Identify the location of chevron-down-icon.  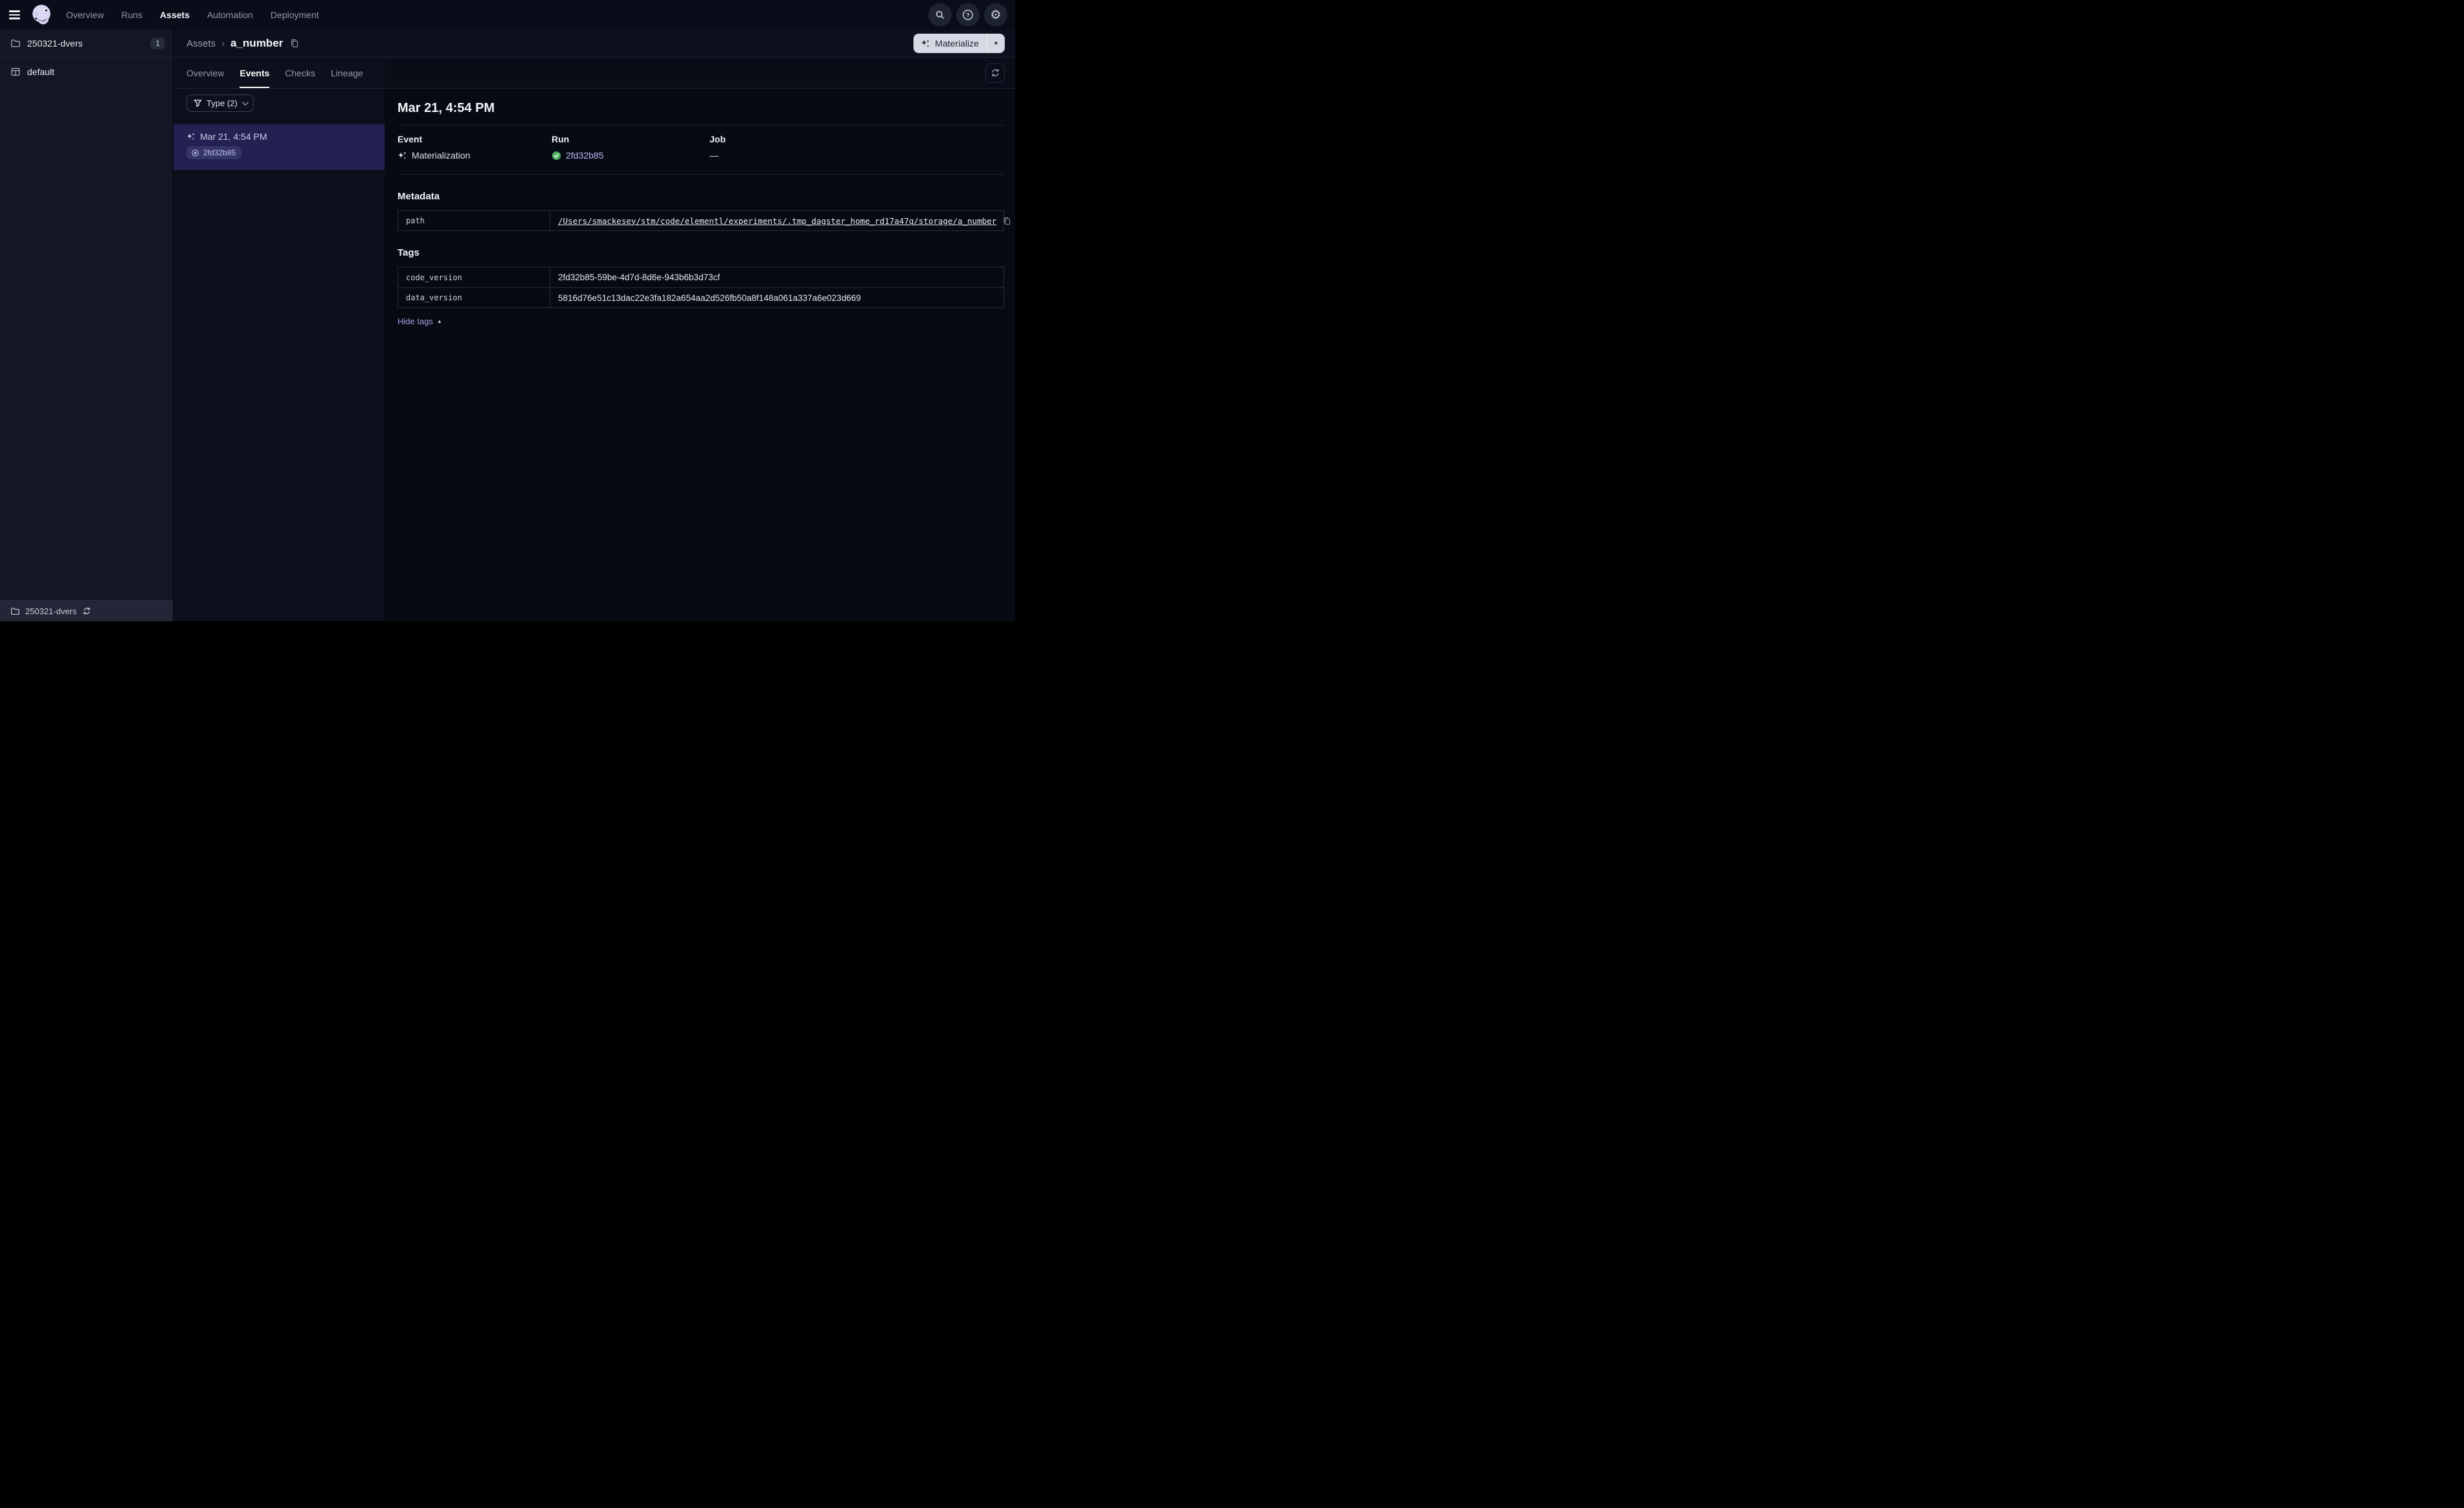
(245, 102).